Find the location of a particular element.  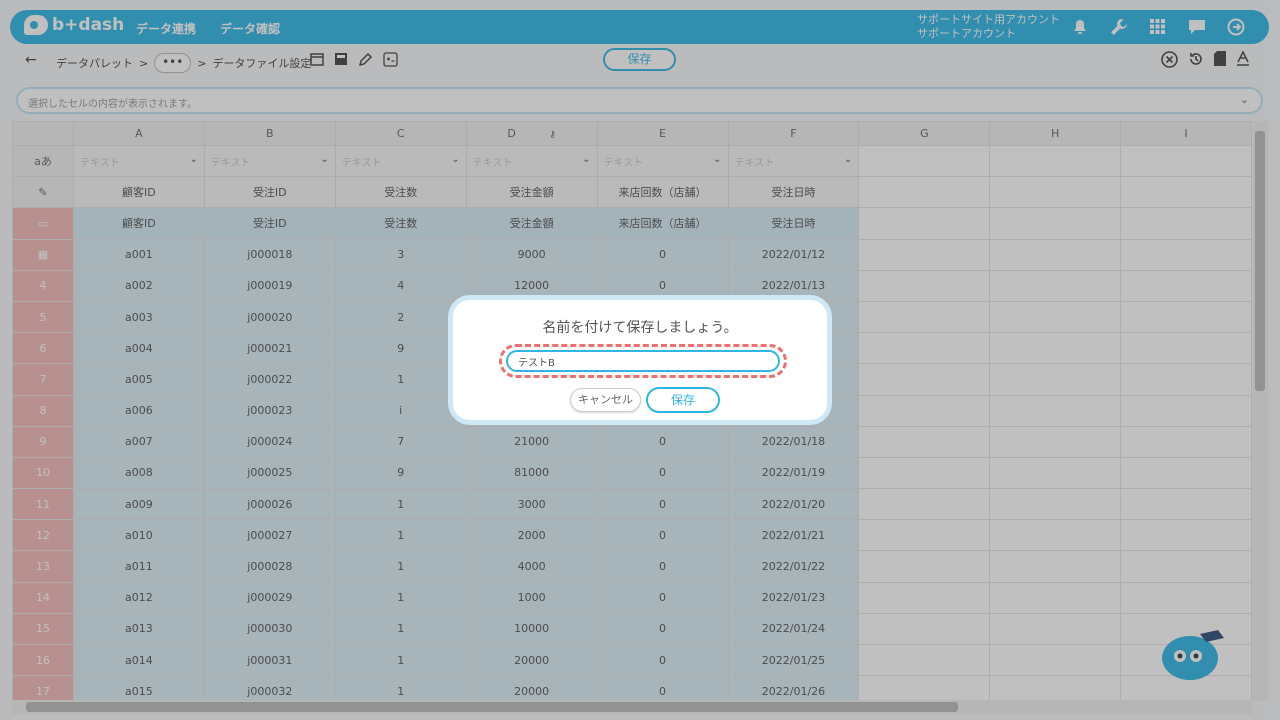

input-highlight is located at coordinates (643, 361).